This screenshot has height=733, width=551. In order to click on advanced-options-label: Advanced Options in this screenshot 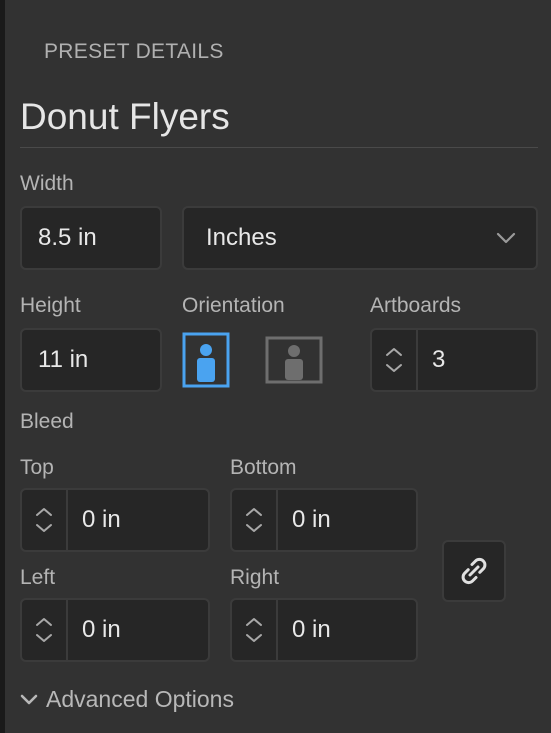, I will do `click(140, 699)`.